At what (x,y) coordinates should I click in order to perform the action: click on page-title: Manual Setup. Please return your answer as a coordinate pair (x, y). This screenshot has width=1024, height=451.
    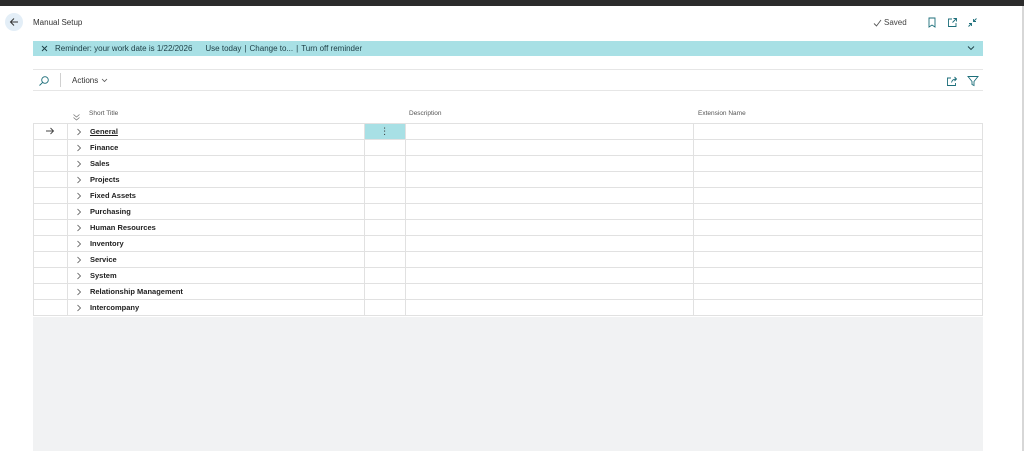
    Looking at the image, I should click on (58, 22).